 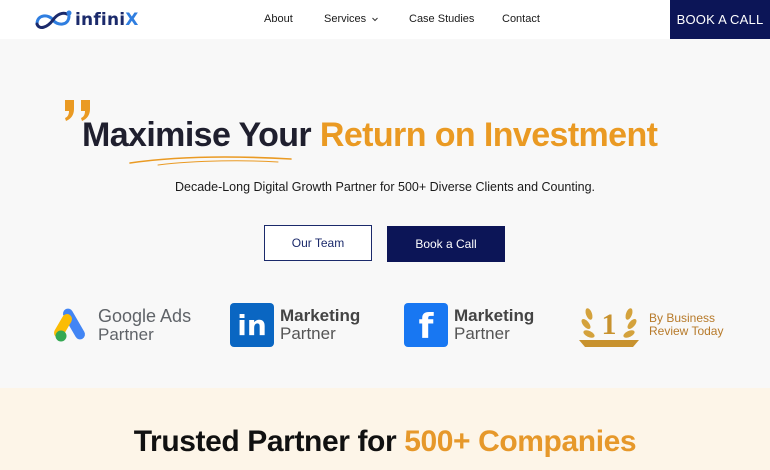 I want to click on facebook-badge-line1: Marketing, so click(x=494, y=316).